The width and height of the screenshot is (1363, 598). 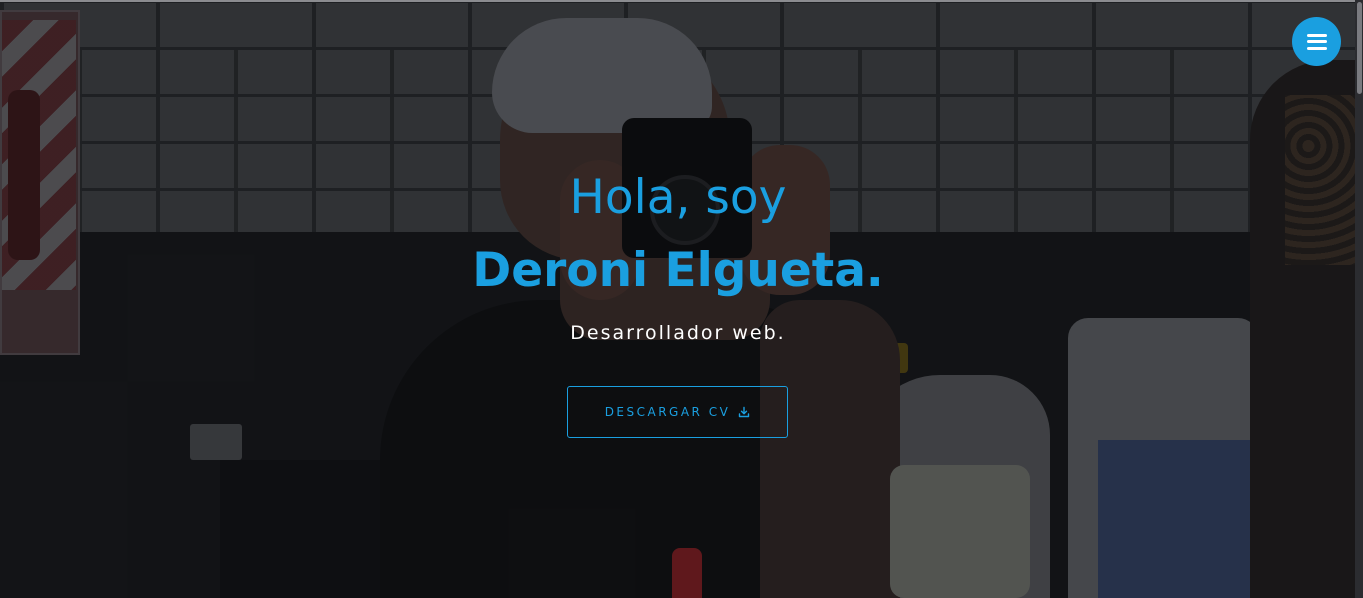 What do you see at coordinates (678, 333) in the screenshot?
I see `hero-role: Desarrollador web.` at bounding box center [678, 333].